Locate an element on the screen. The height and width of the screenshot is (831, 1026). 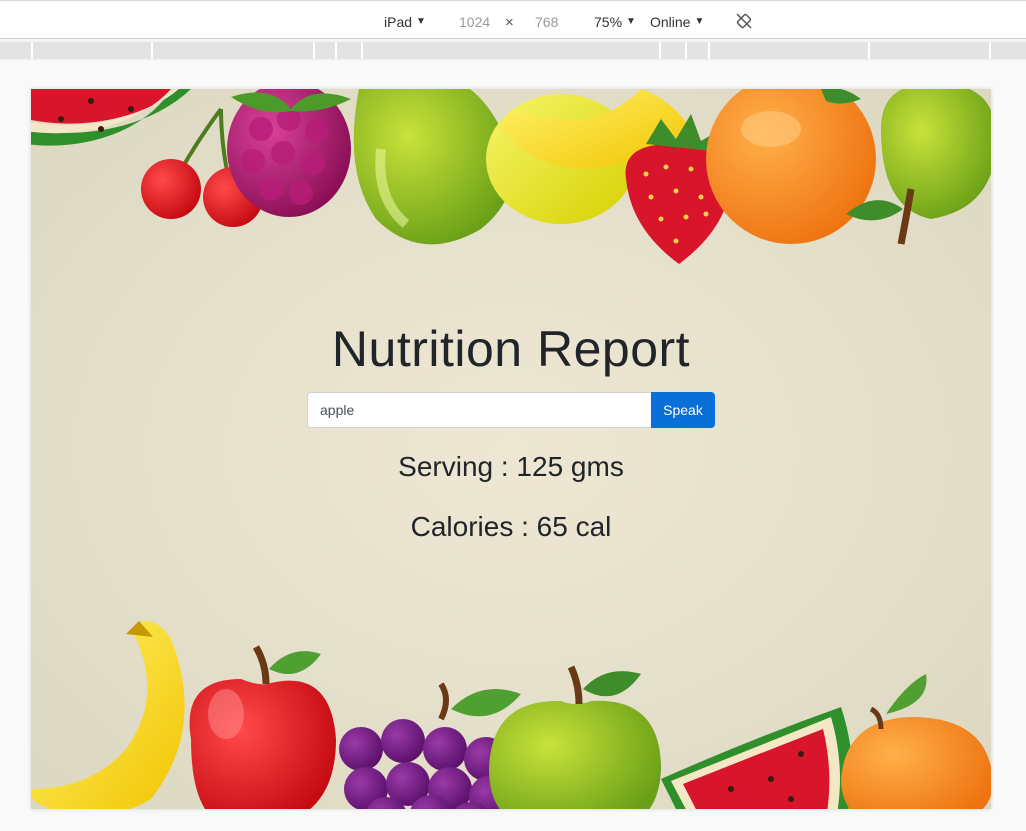
speak-button: Speak is located at coordinates (683, 410).